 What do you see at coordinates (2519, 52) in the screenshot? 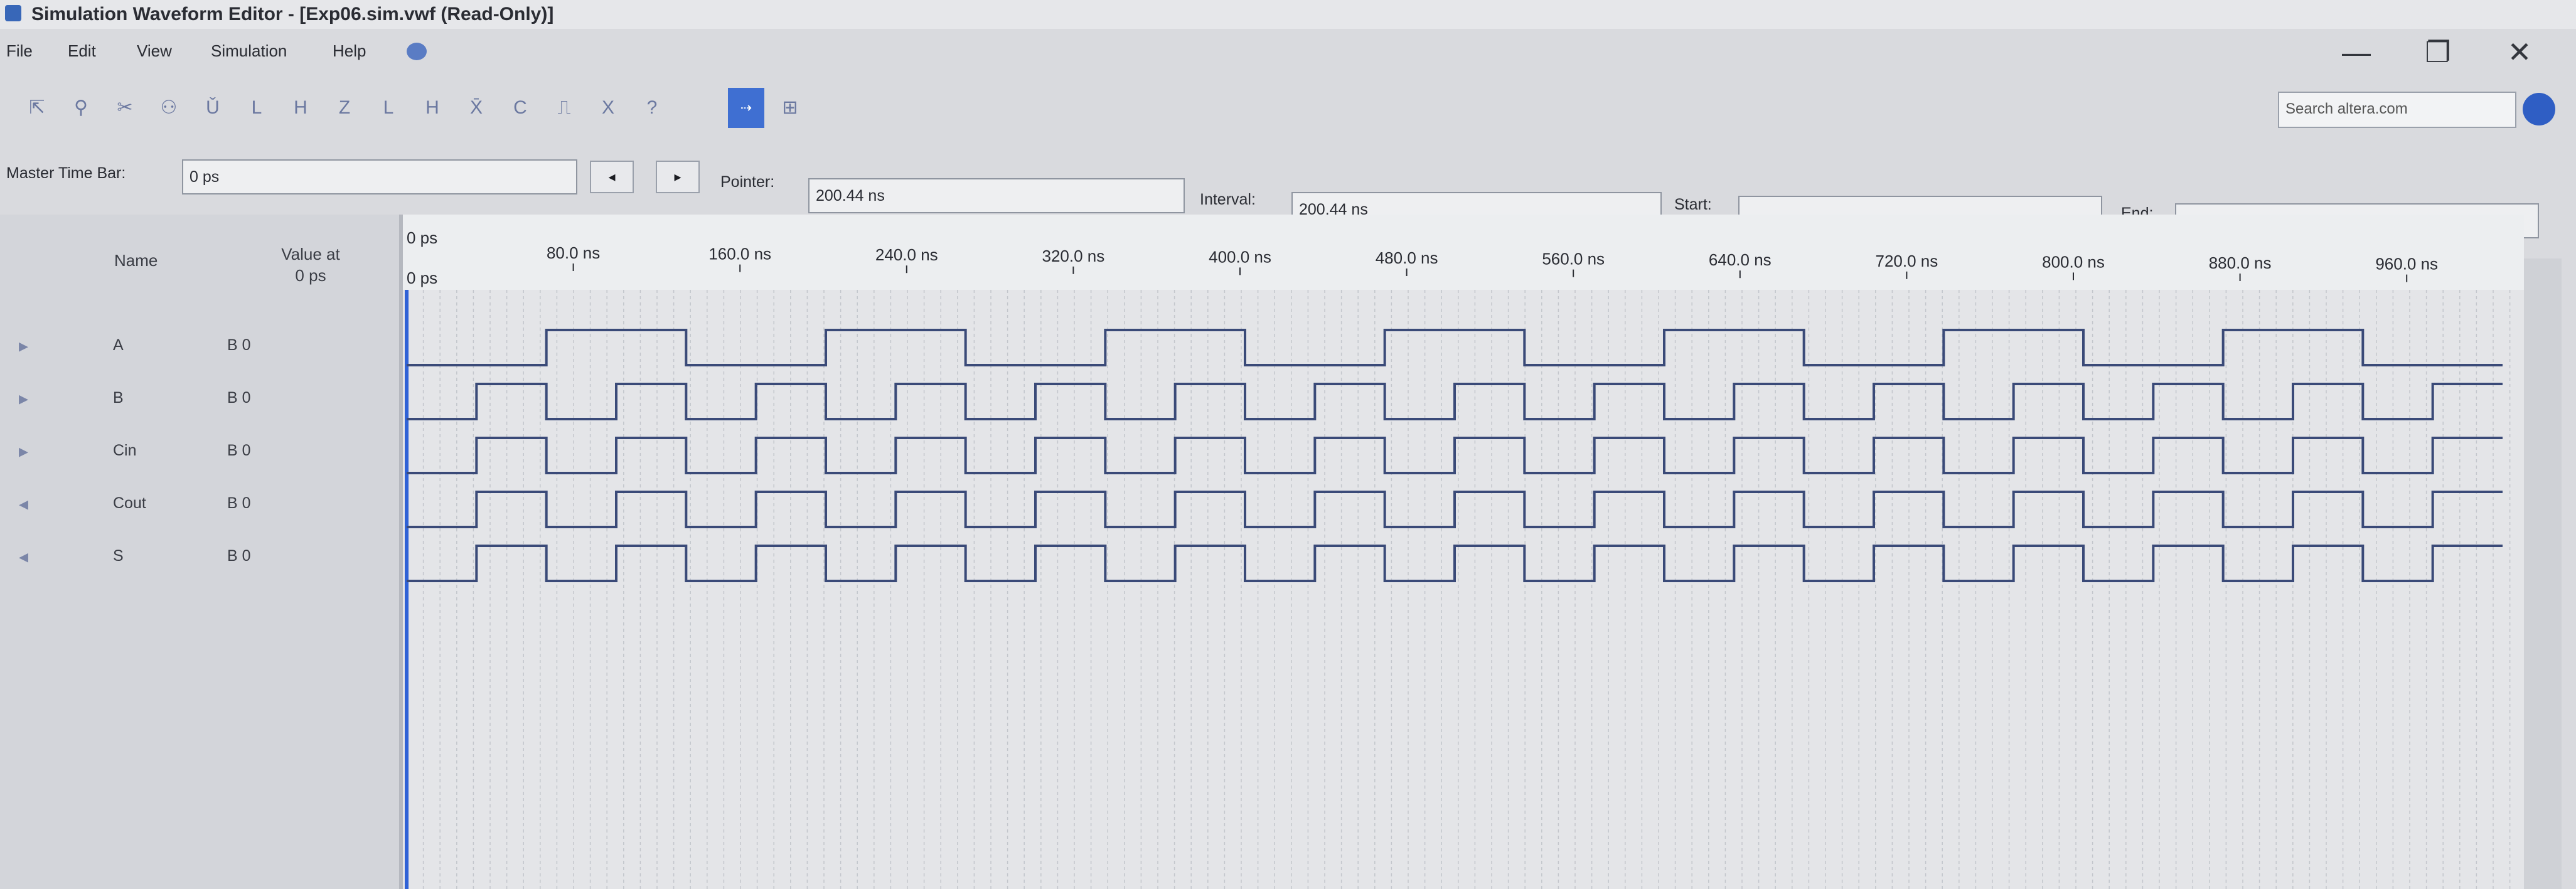
I see `close-button: ✕` at bounding box center [2519, 52].